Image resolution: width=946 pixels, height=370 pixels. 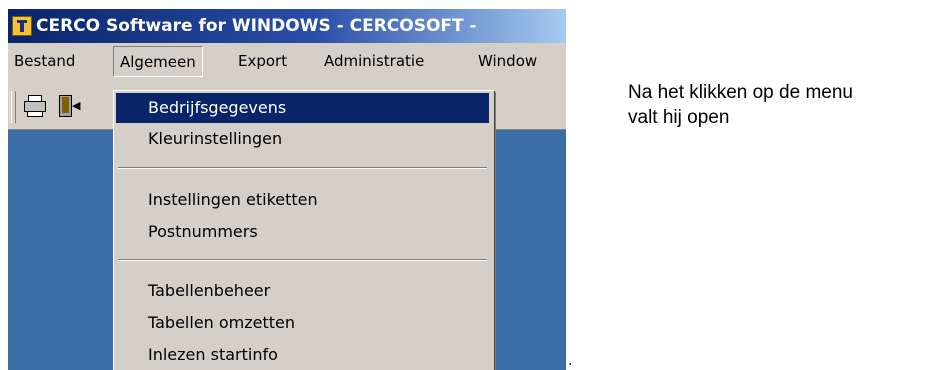 What do you see at coordinates (374, 61) in the screenshot?
I see `menu-administratie: Administratie` at bounding box center [374, 61].